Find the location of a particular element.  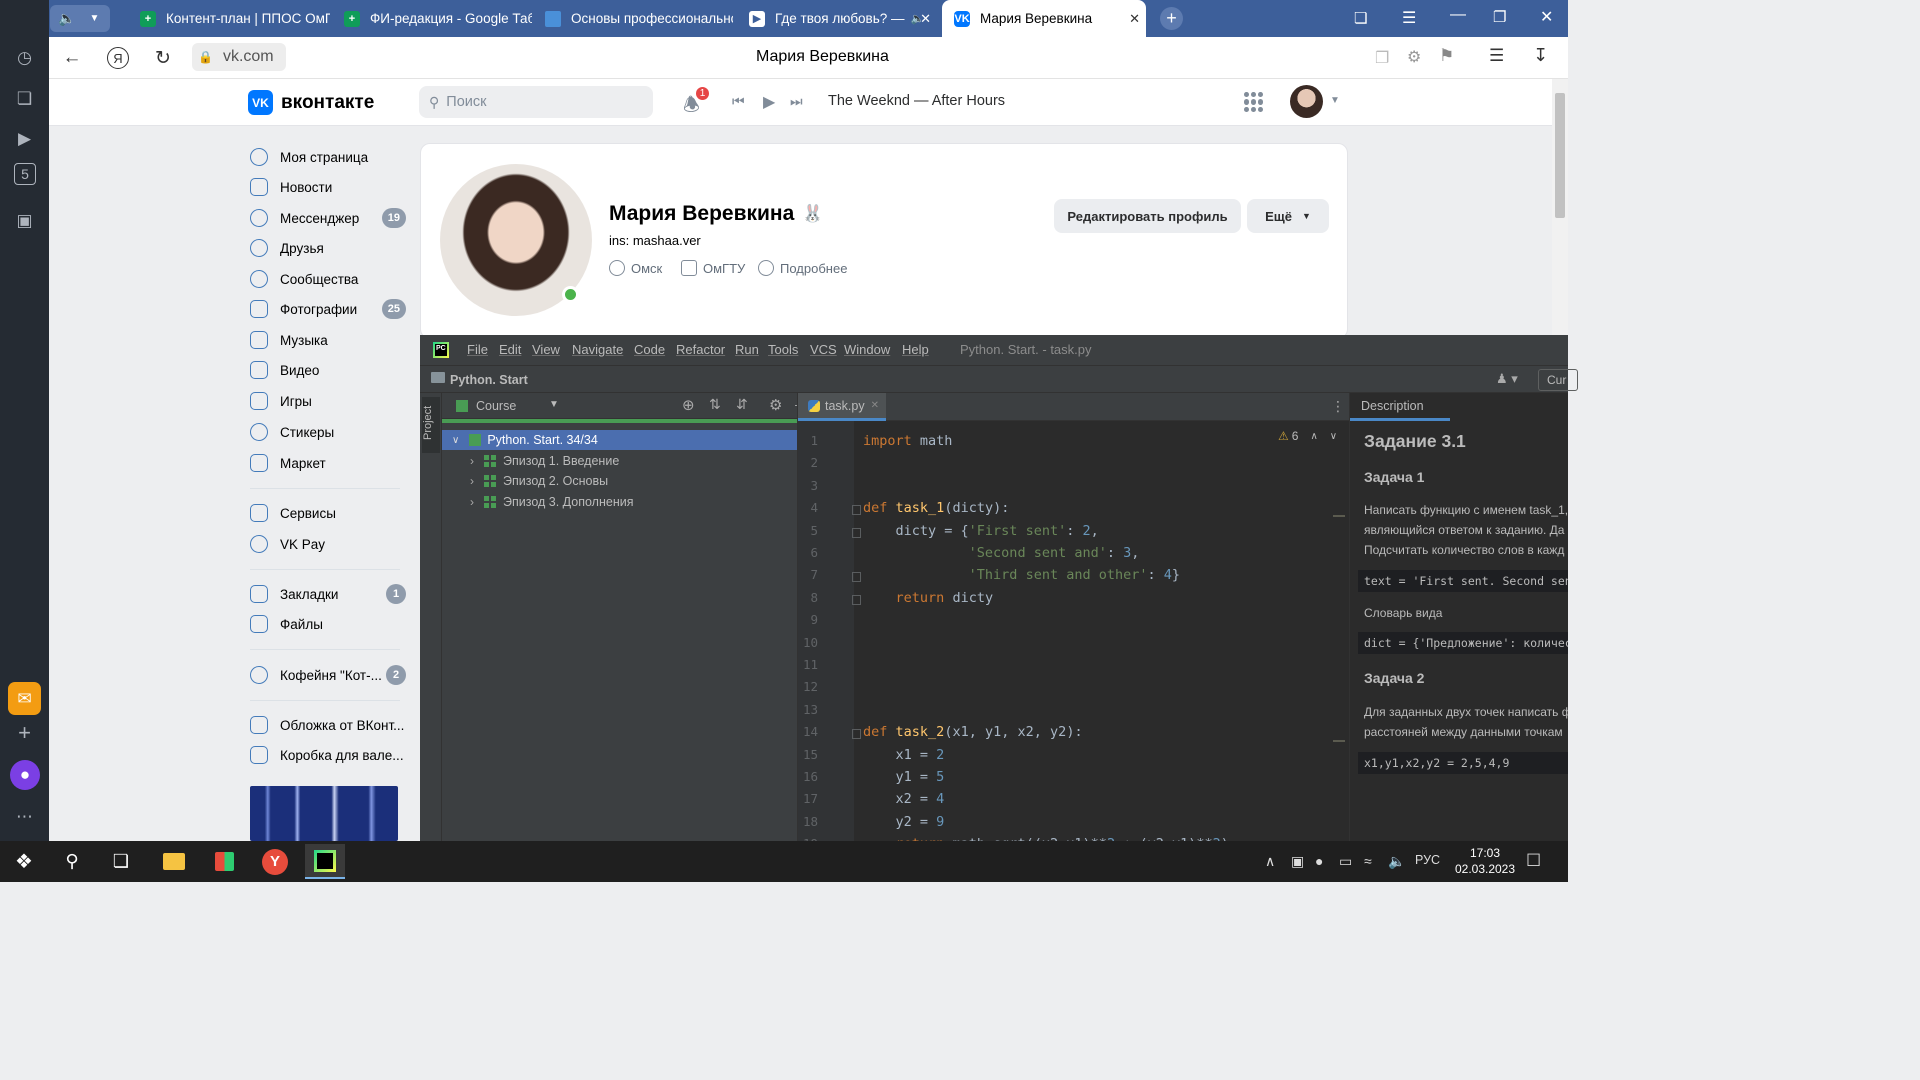

menu-file: File is located at coordinates (477, 349).